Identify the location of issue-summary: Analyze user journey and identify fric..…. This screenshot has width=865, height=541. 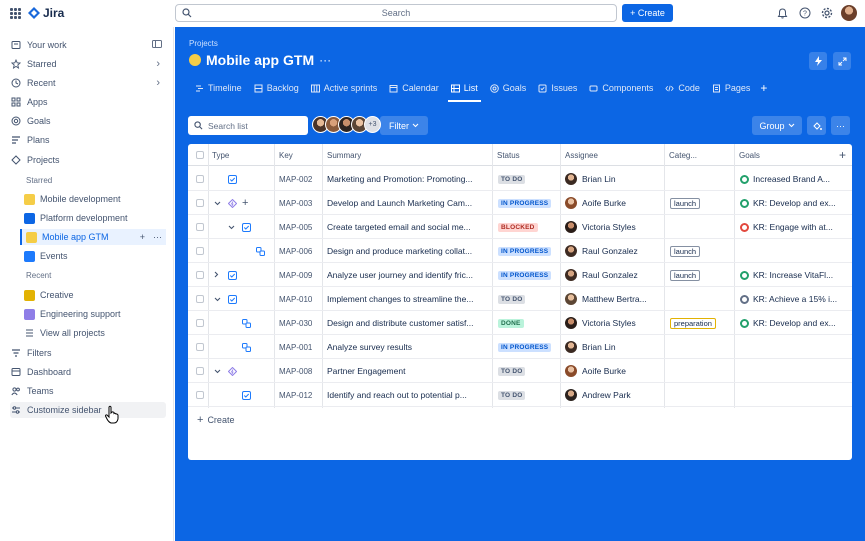
(400, 275).